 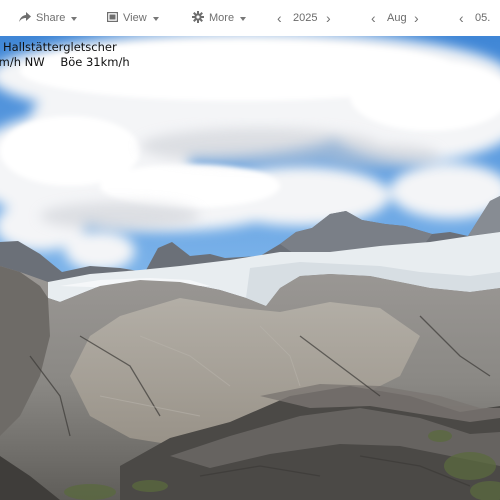 What do you see at coordinates (135, 18) in the screenshot?
I see `view-label: View` at bounding box center [135, 18].